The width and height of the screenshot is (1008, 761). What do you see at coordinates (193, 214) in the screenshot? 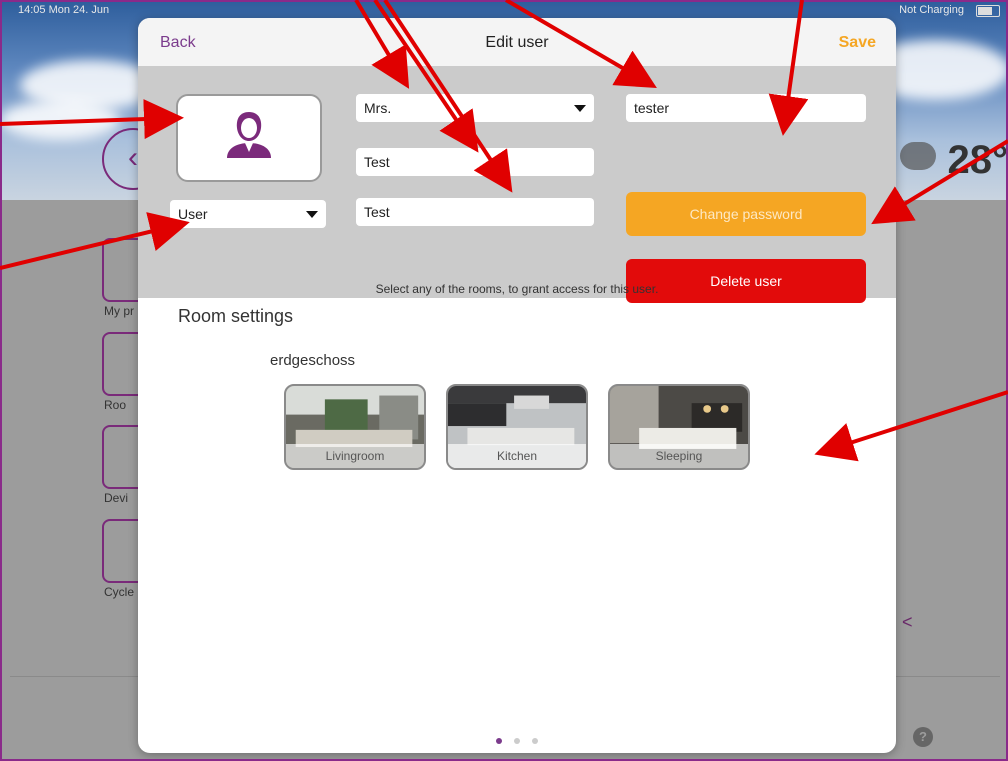
I see `role-value: User` at bounding box center [193, 214].